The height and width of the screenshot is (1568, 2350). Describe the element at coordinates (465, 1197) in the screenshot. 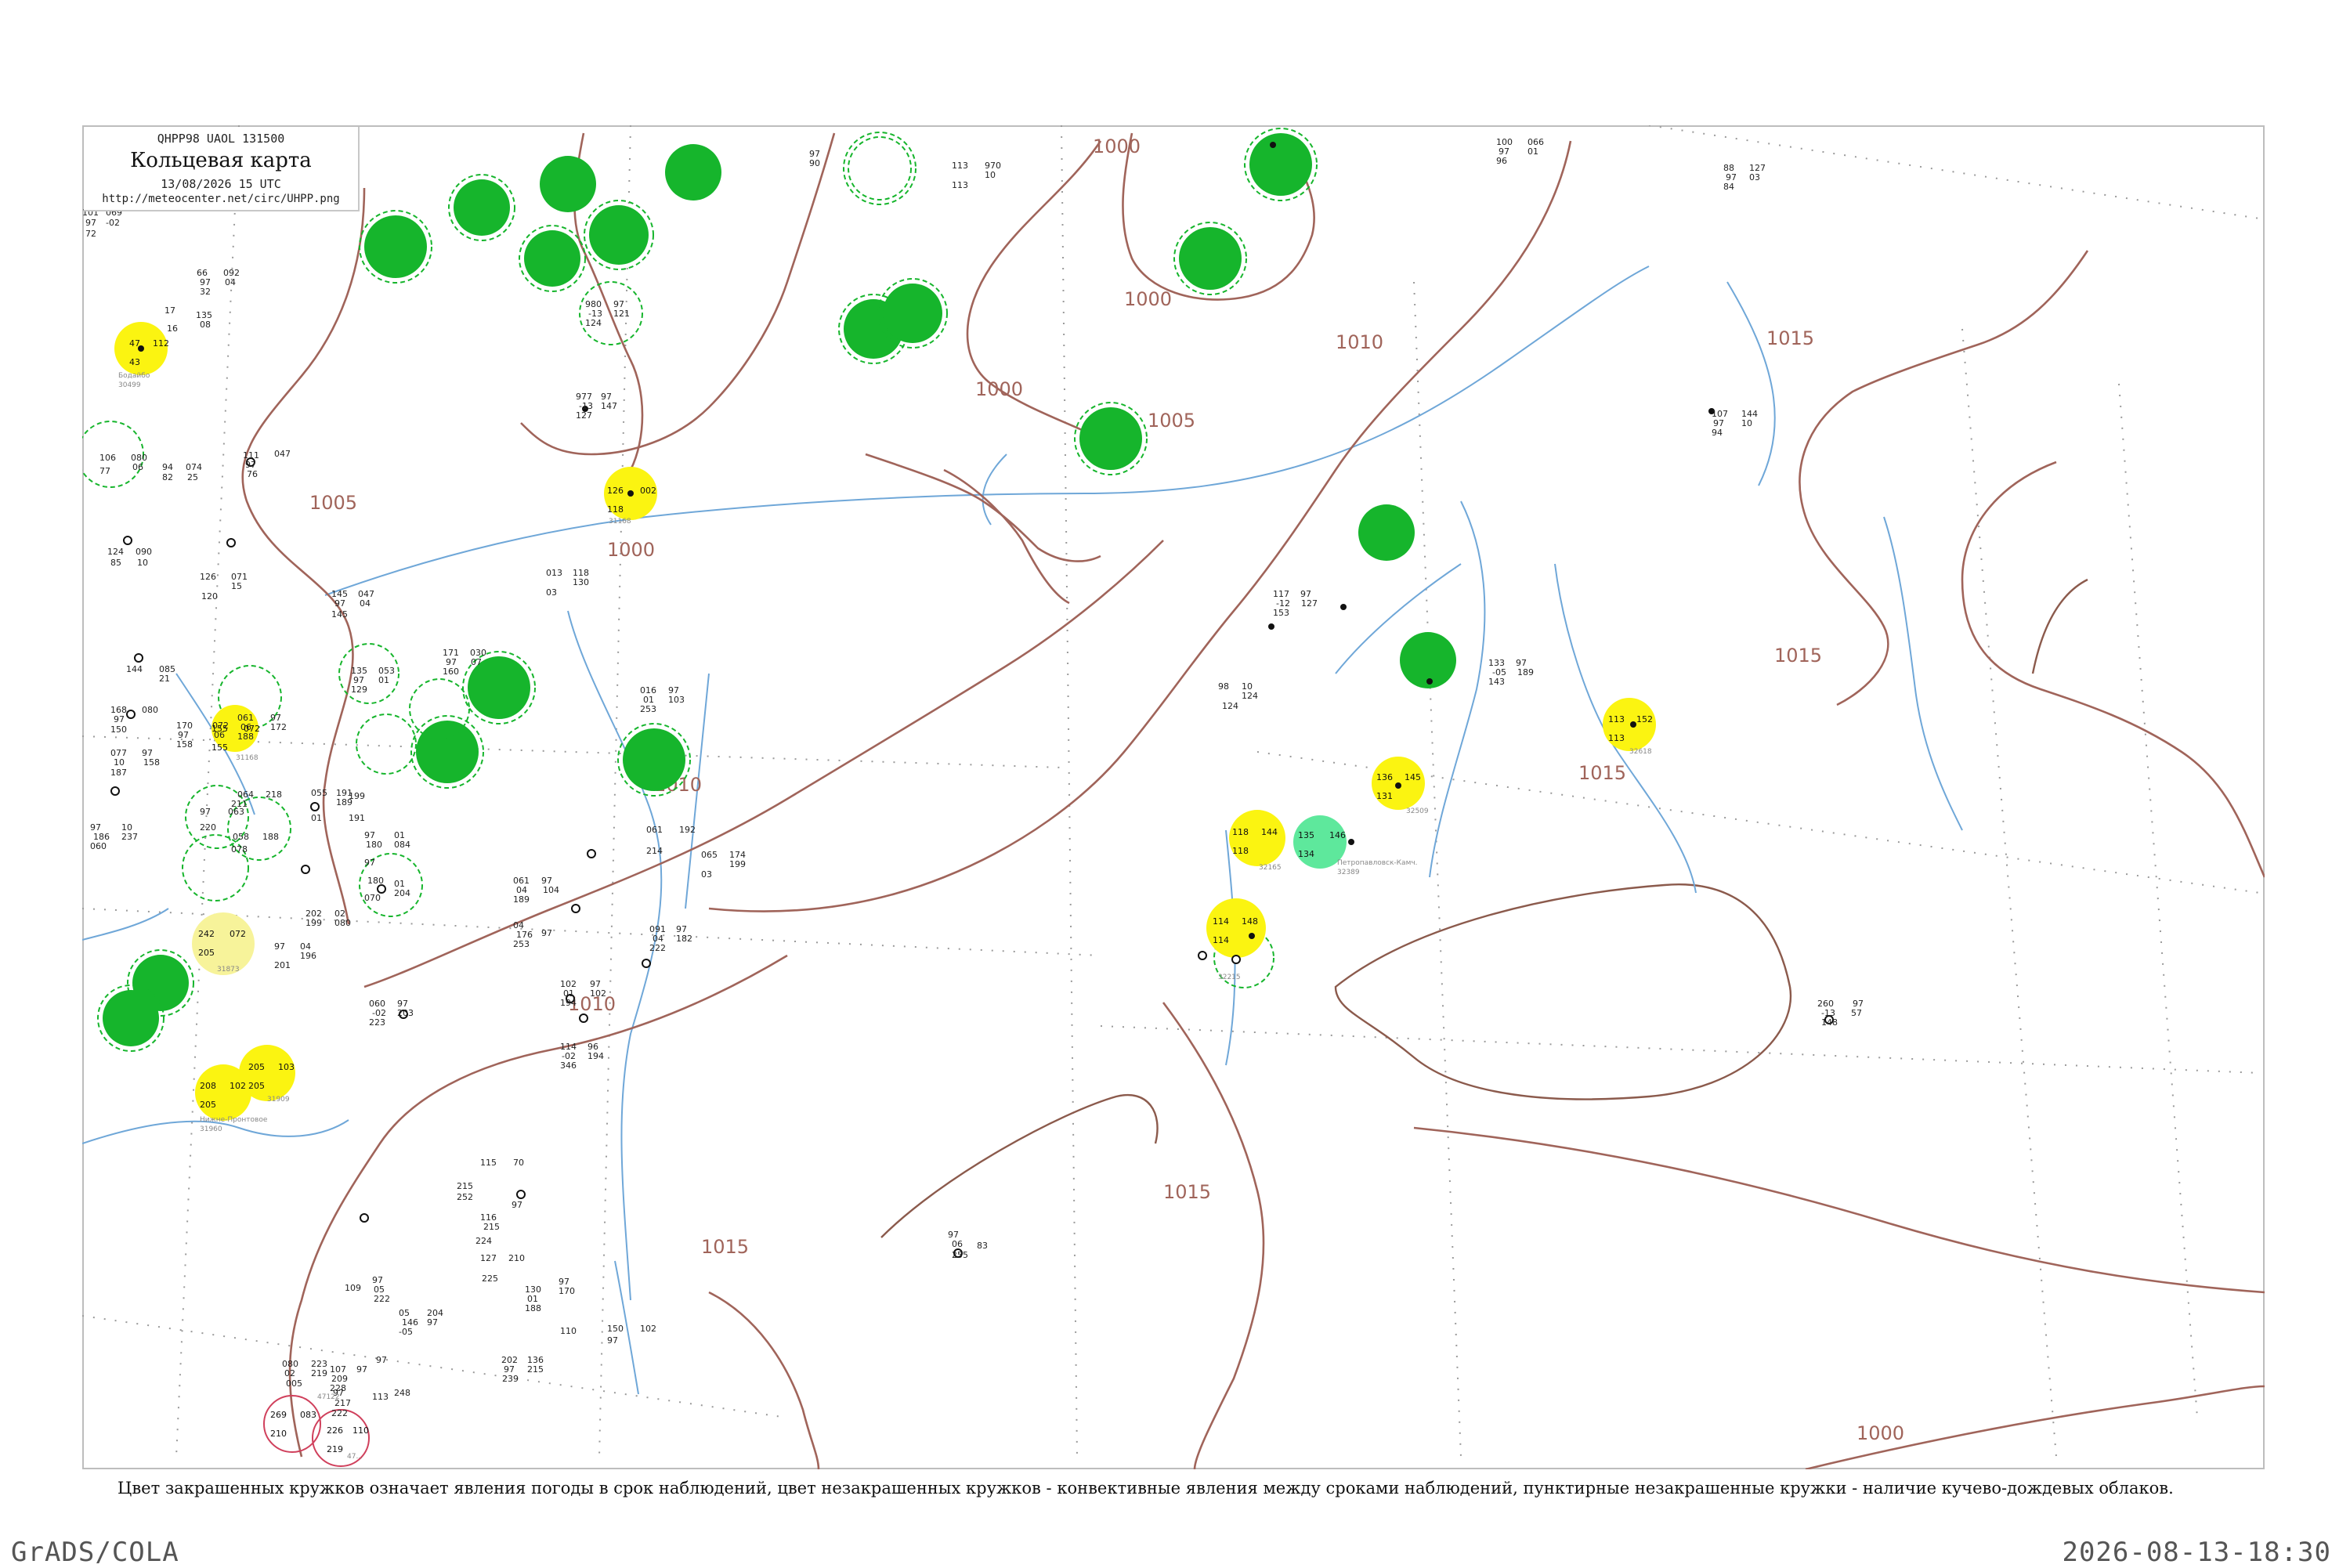

I see `station-value: 252` at that location.